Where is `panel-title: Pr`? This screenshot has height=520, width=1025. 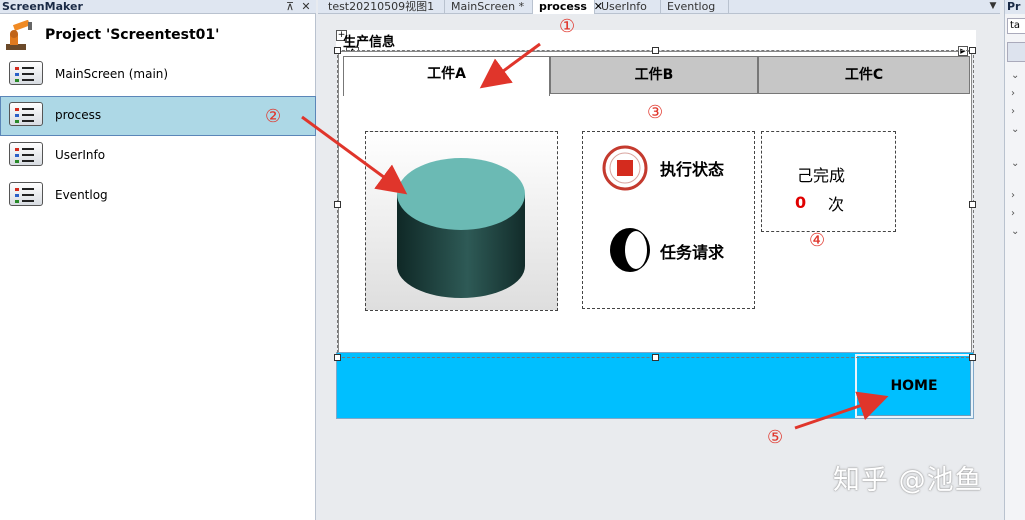 panel-title: Pr is located at coordinates (1015, 7).